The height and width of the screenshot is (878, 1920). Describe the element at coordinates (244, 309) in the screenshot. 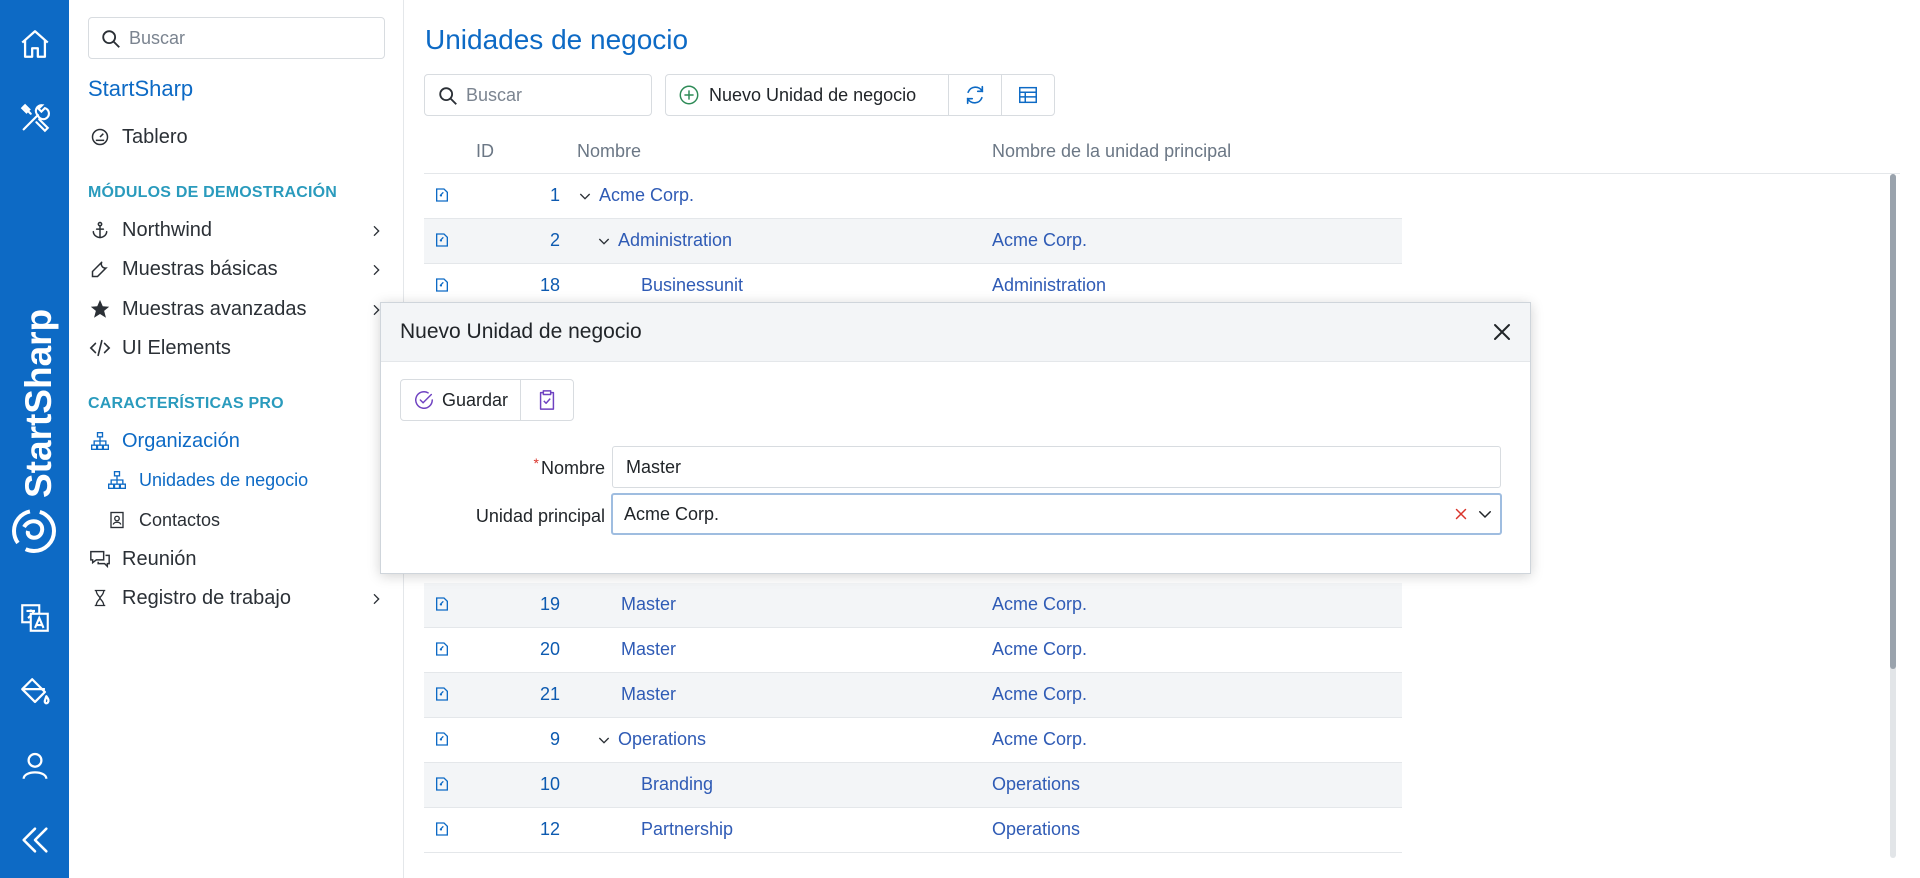

I see `sidebar-item-advanced-samples: Muestras avanzadas` at that location.